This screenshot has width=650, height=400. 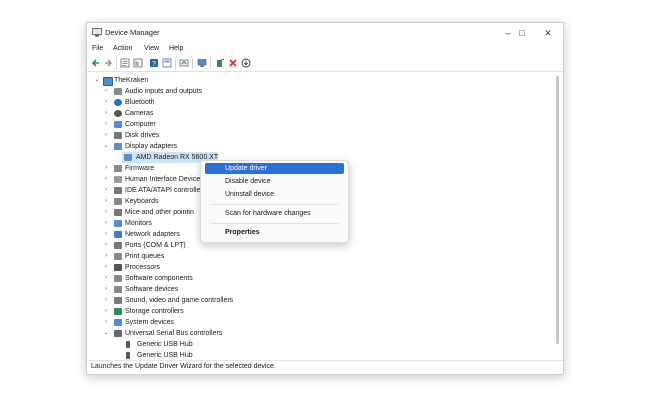 What do you see at coordinates (548, 33) in the screenshot?
I see `close-icon: ✕` at bounding box center [548, 33].